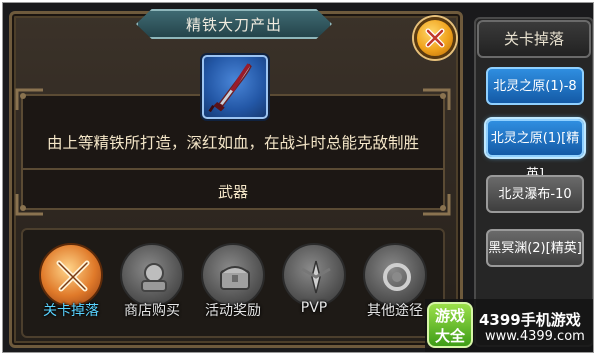  I want to click on close-icon, so click(435, 38).